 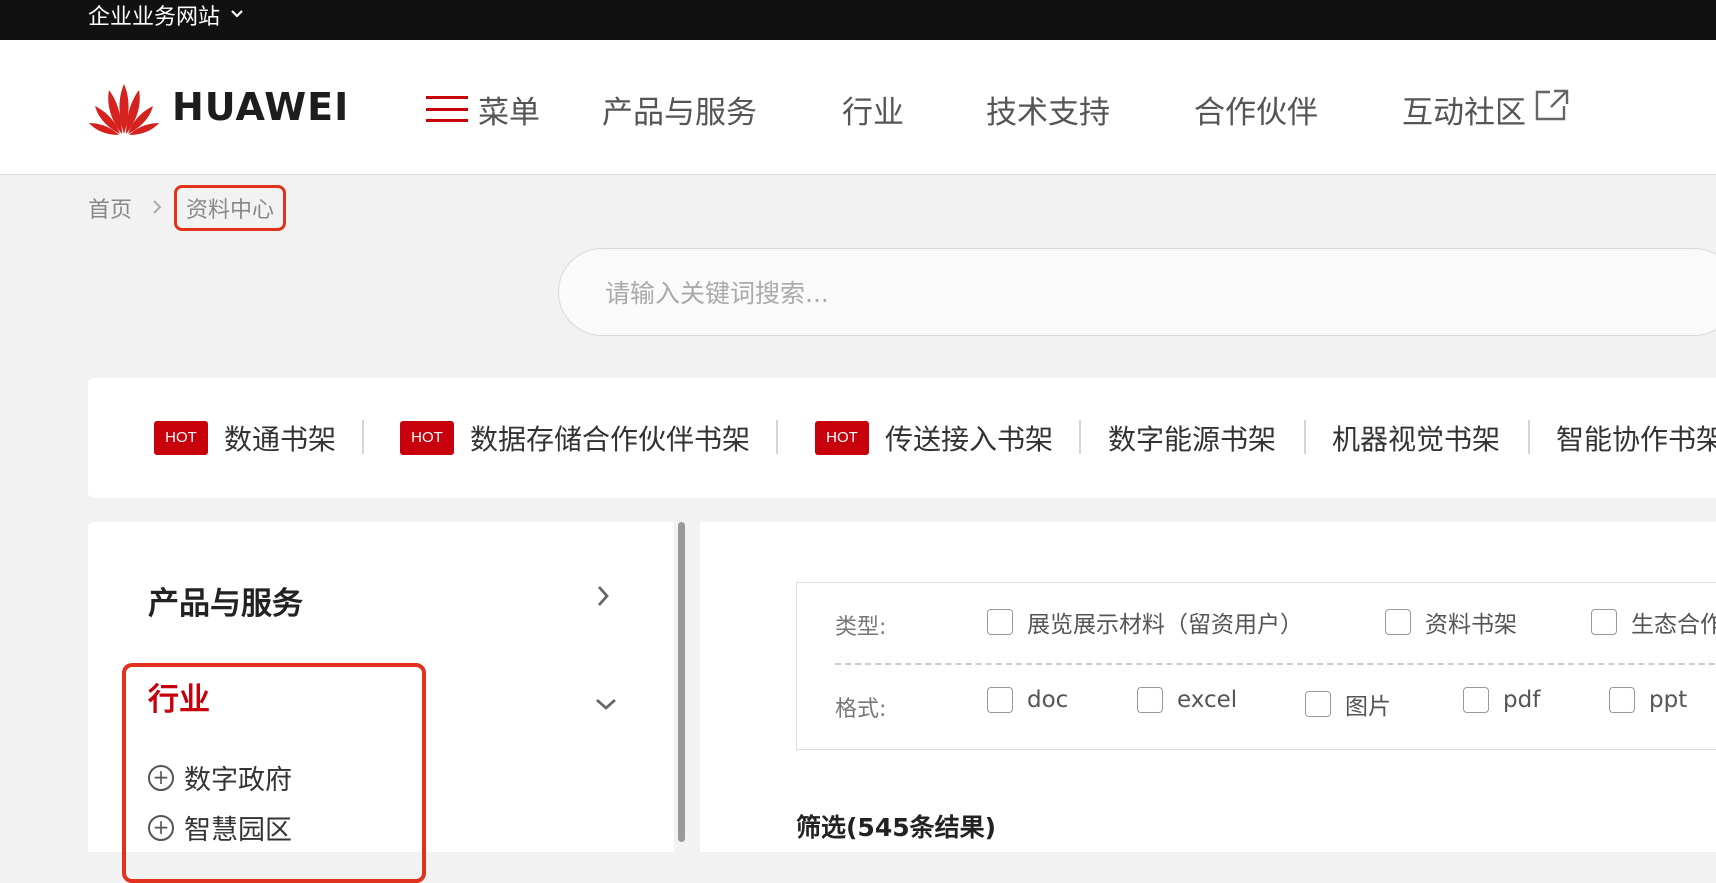 I want to click on site-label: 企业业务网站, so click(x=154, y=17).